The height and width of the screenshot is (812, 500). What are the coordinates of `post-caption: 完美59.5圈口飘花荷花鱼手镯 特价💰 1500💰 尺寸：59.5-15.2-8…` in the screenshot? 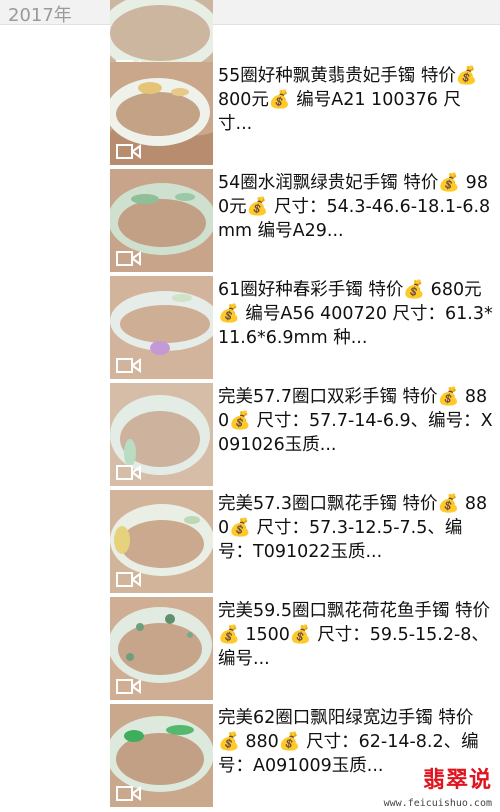 It's located at (354, 635).